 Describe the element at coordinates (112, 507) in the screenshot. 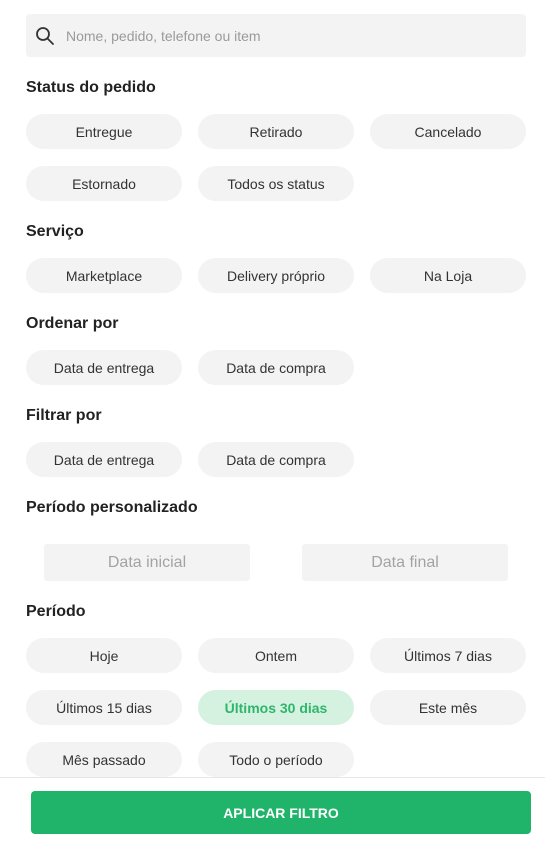

I see `section-title-periodo-personalizado: Período personalizado` at that location.